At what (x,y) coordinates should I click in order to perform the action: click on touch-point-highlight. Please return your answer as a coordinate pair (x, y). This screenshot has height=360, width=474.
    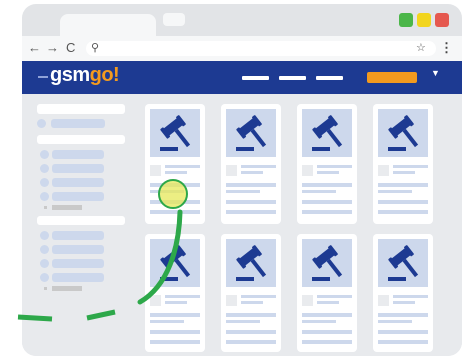
    Looking at the image, I should click on (173, 194).